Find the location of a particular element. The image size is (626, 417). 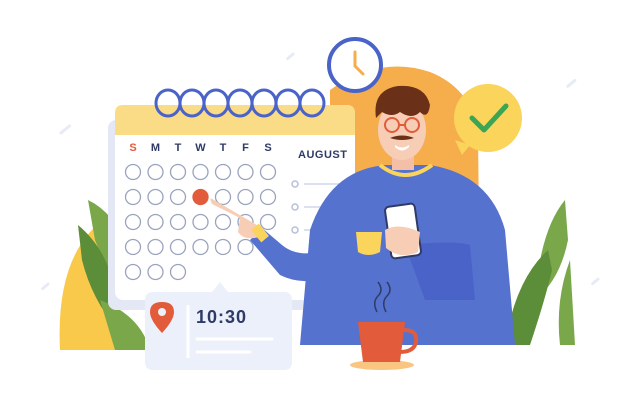

selected-date-circle is located at coordinates (200, 197).